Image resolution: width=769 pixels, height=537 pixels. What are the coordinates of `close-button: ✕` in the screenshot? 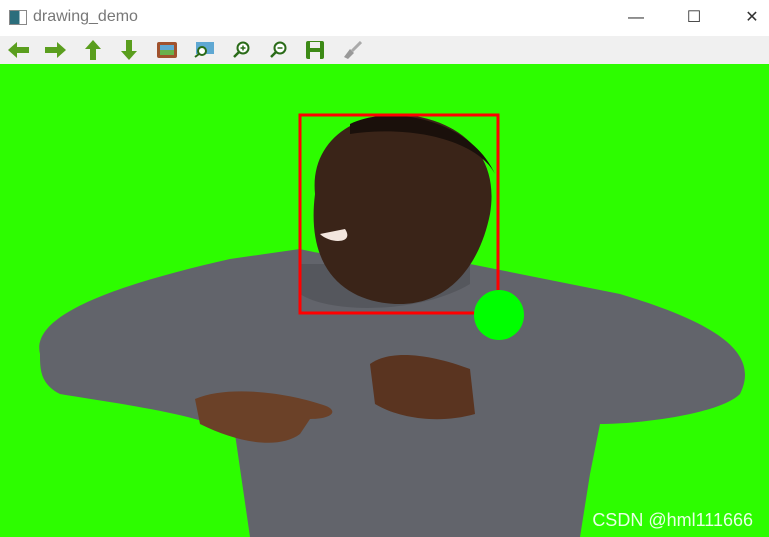 It's located at (749, 18).